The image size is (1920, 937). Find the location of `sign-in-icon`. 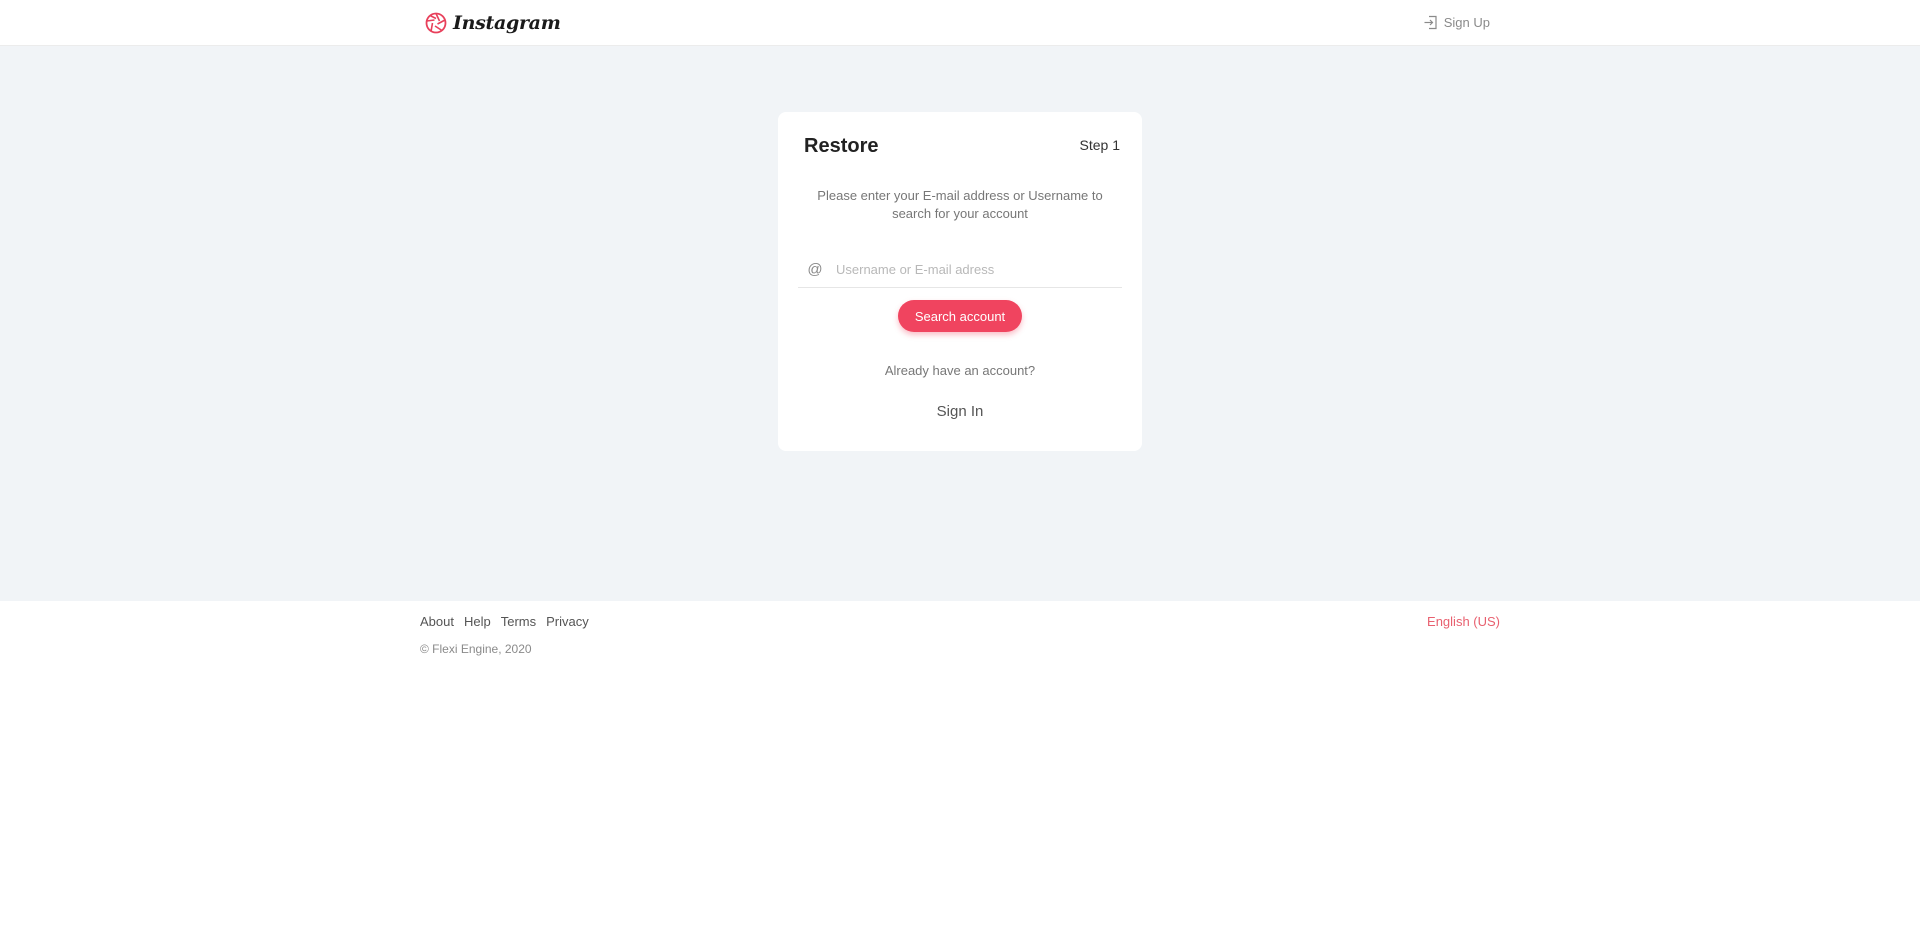

sign-in-icon is located at coordinates (1430, 22).